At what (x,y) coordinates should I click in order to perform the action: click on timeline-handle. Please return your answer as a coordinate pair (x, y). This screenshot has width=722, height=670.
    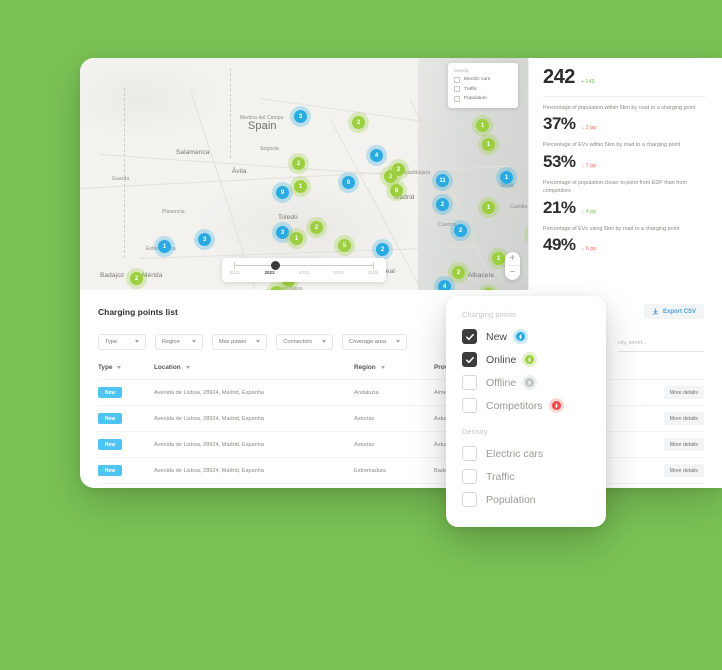
    Looking at the image, I should click on (276, 265).